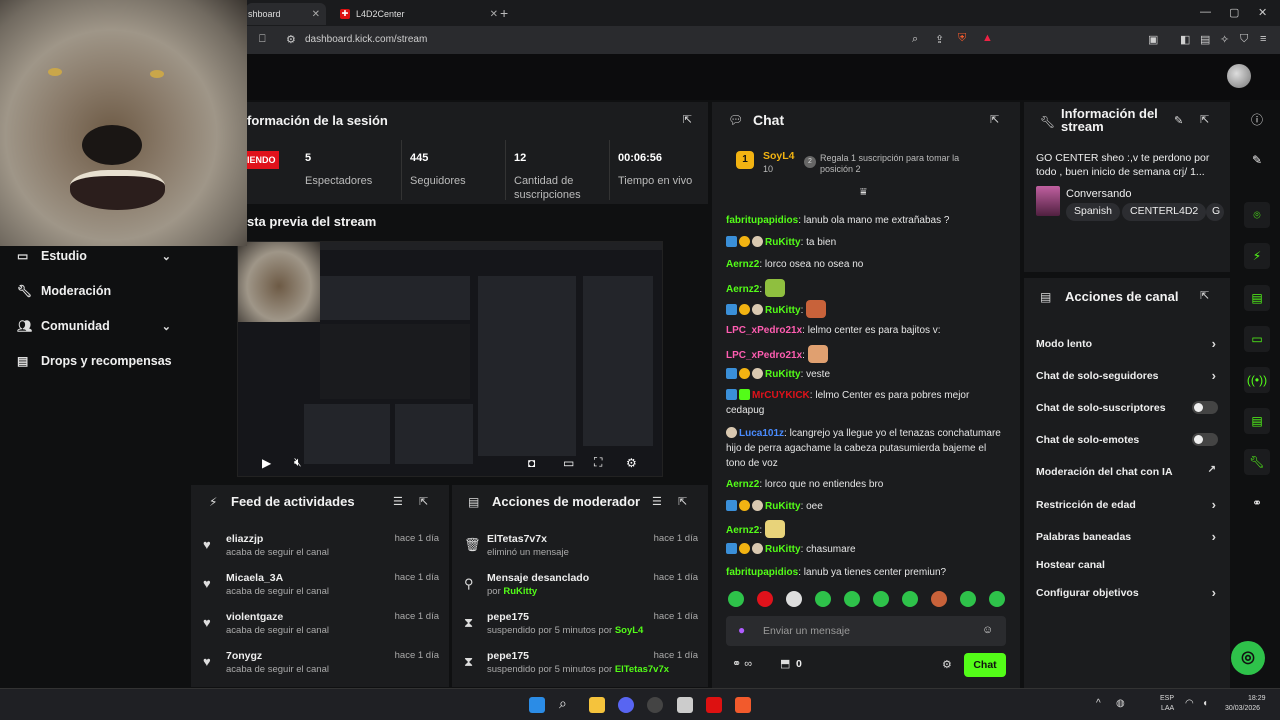  I want to click on chat-username: fabritupapidios, so click(762, 220).